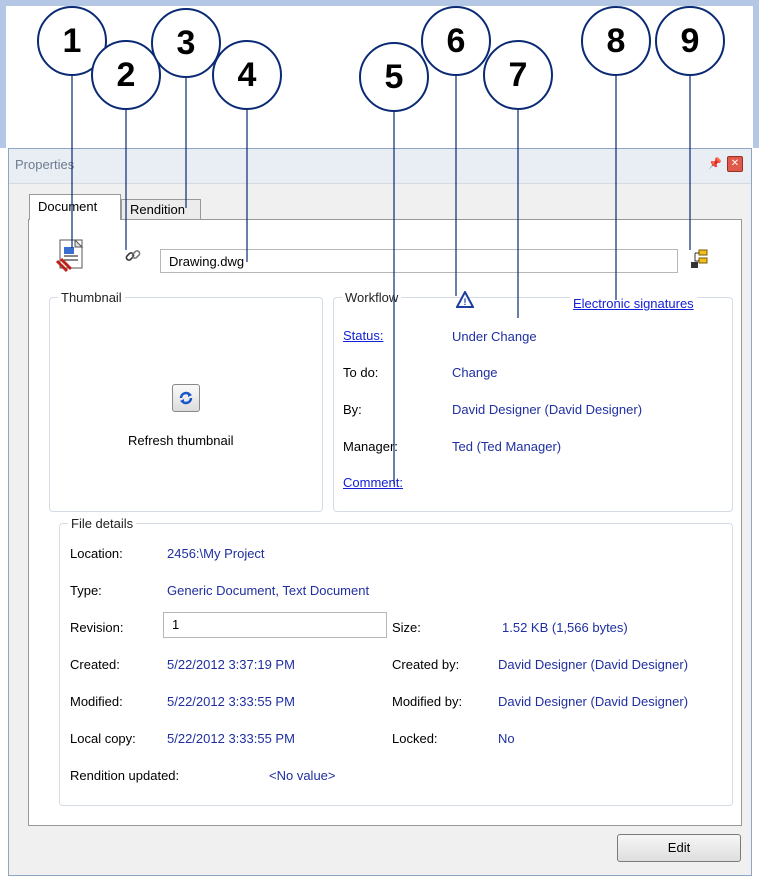 The image size is (759, 879). Describe the element at coordinates (456, 41) in the screenshot. I see `callout-6: 6` at that location.